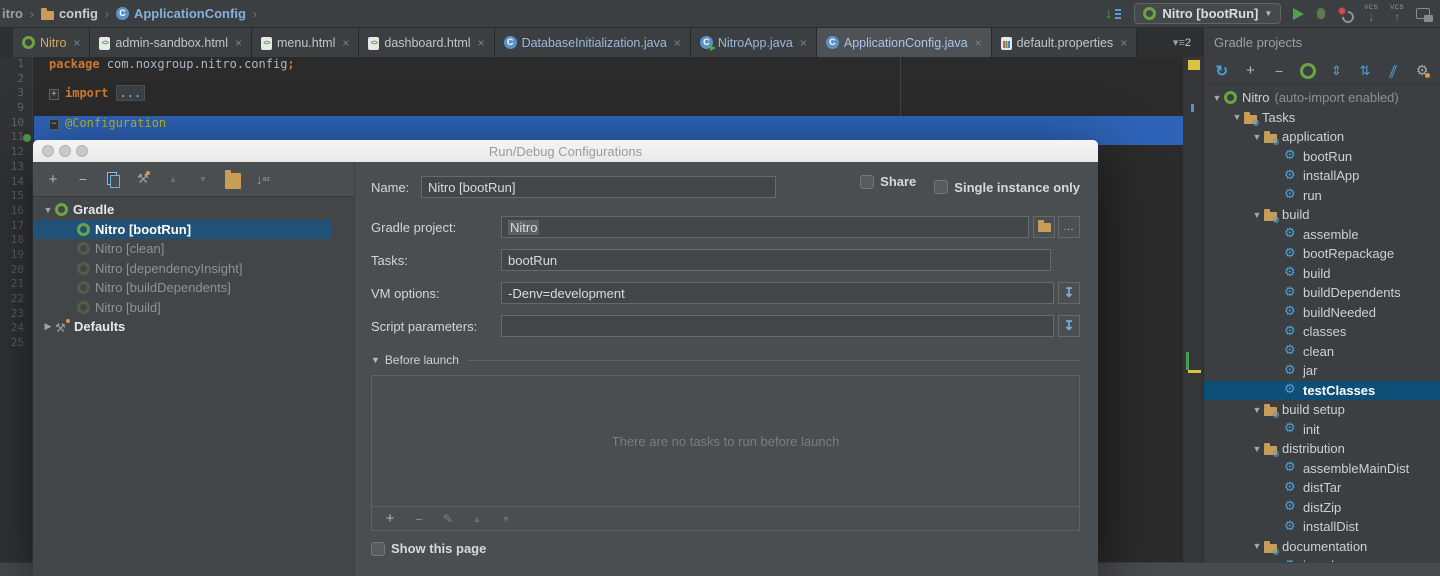 This screenshot has height=576, width=1440. Describe the element at coordinates (1279, 71) in the screenshot. I see `detach-project-icon` at that location.